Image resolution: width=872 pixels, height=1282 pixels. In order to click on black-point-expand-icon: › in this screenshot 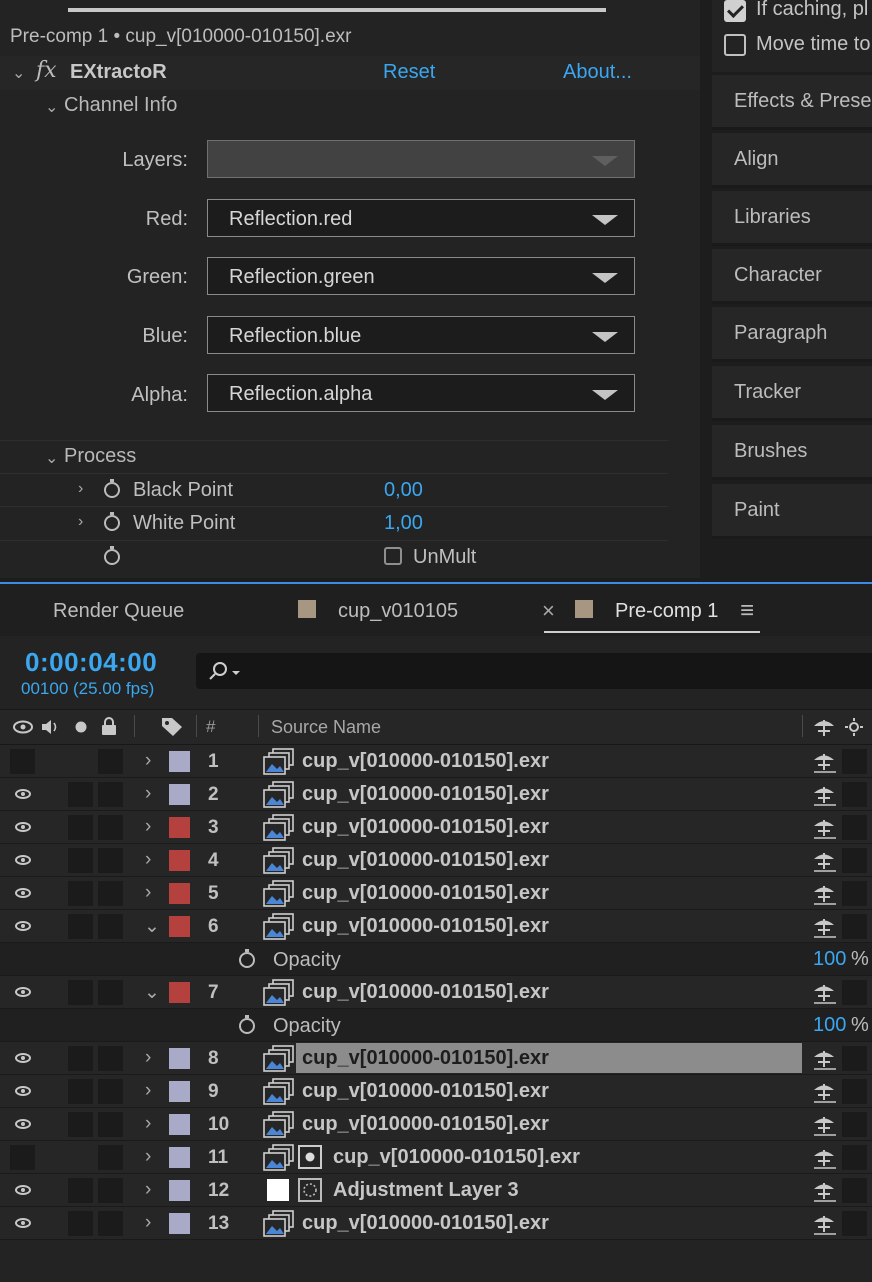, I will do `click(80, 489)`.